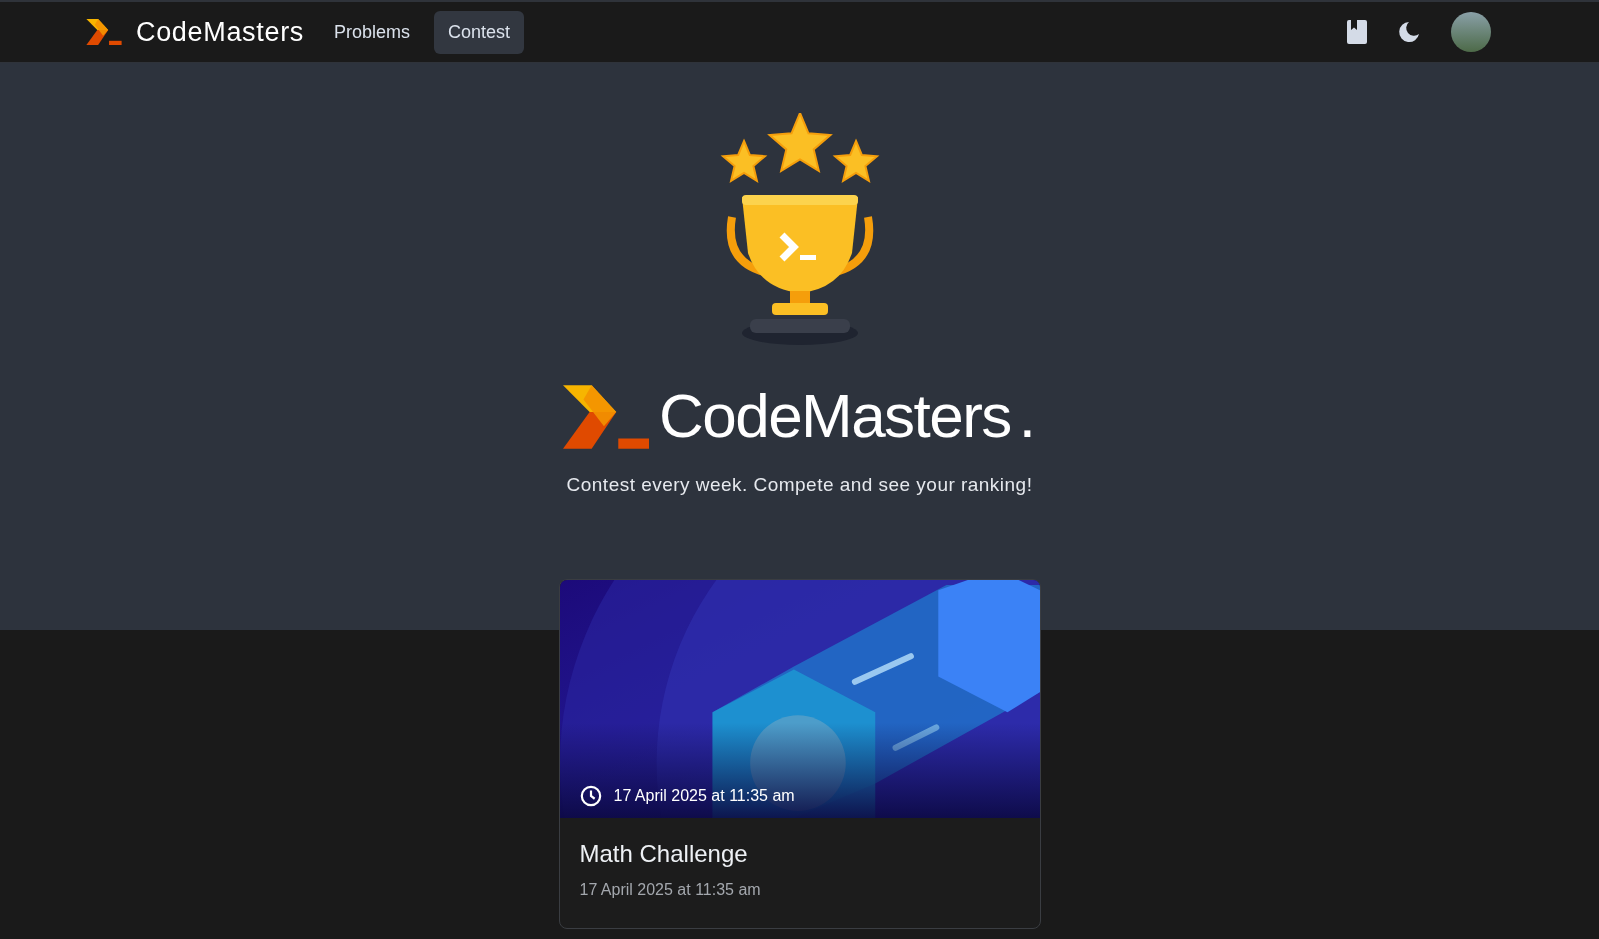 This screenshot has height=939, width=1599. Describe the element at coordinates (704, 796) in the screenshot. I see `card-overlay-time: 17 April 2025 at 11:35 am` at that location.